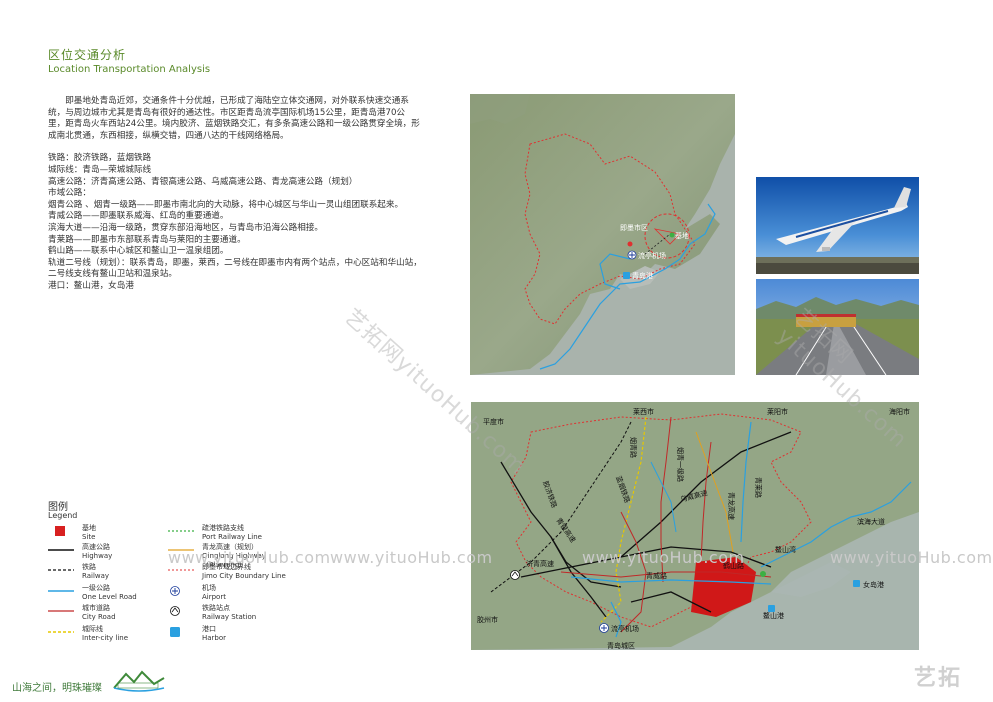 This screenshot has height=702, width=993. What do you see at coordinates (203, 181) in the screenshot?
I see `text-line: 高速公路：济青高速公路、青银高速公路、乌威高速公路、青龙高速公路（规划）` at bounding box center [203, 181].